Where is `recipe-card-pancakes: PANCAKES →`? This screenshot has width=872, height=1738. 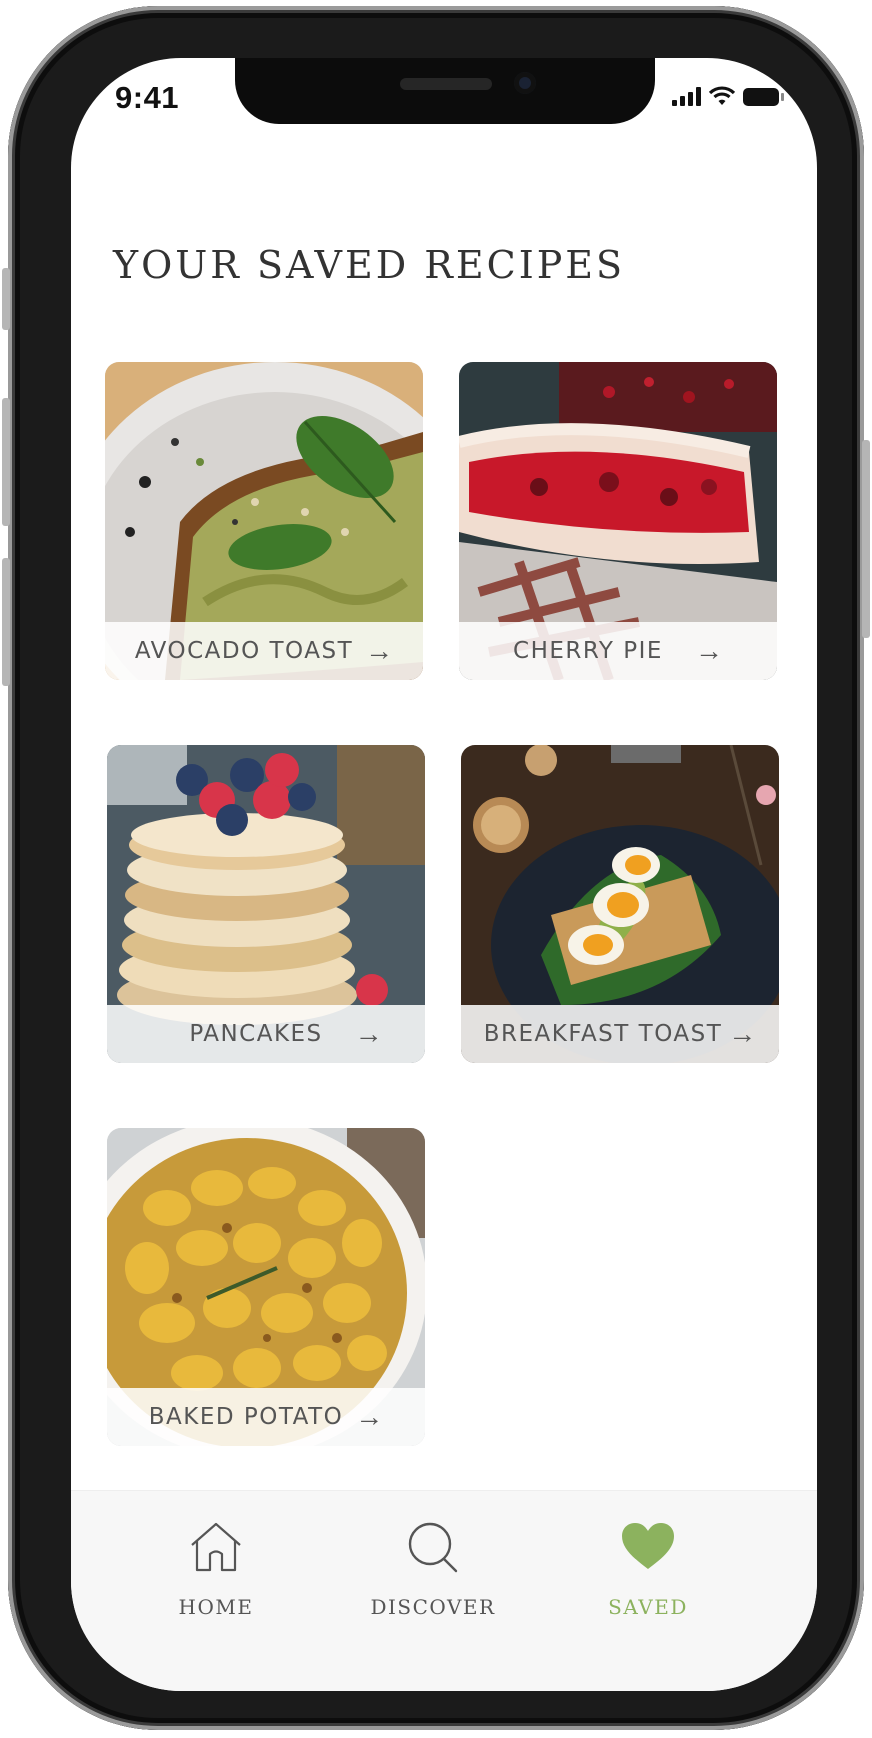
recipe-card-pancakes: PANCAKES → is located at coordinates (266, 904).